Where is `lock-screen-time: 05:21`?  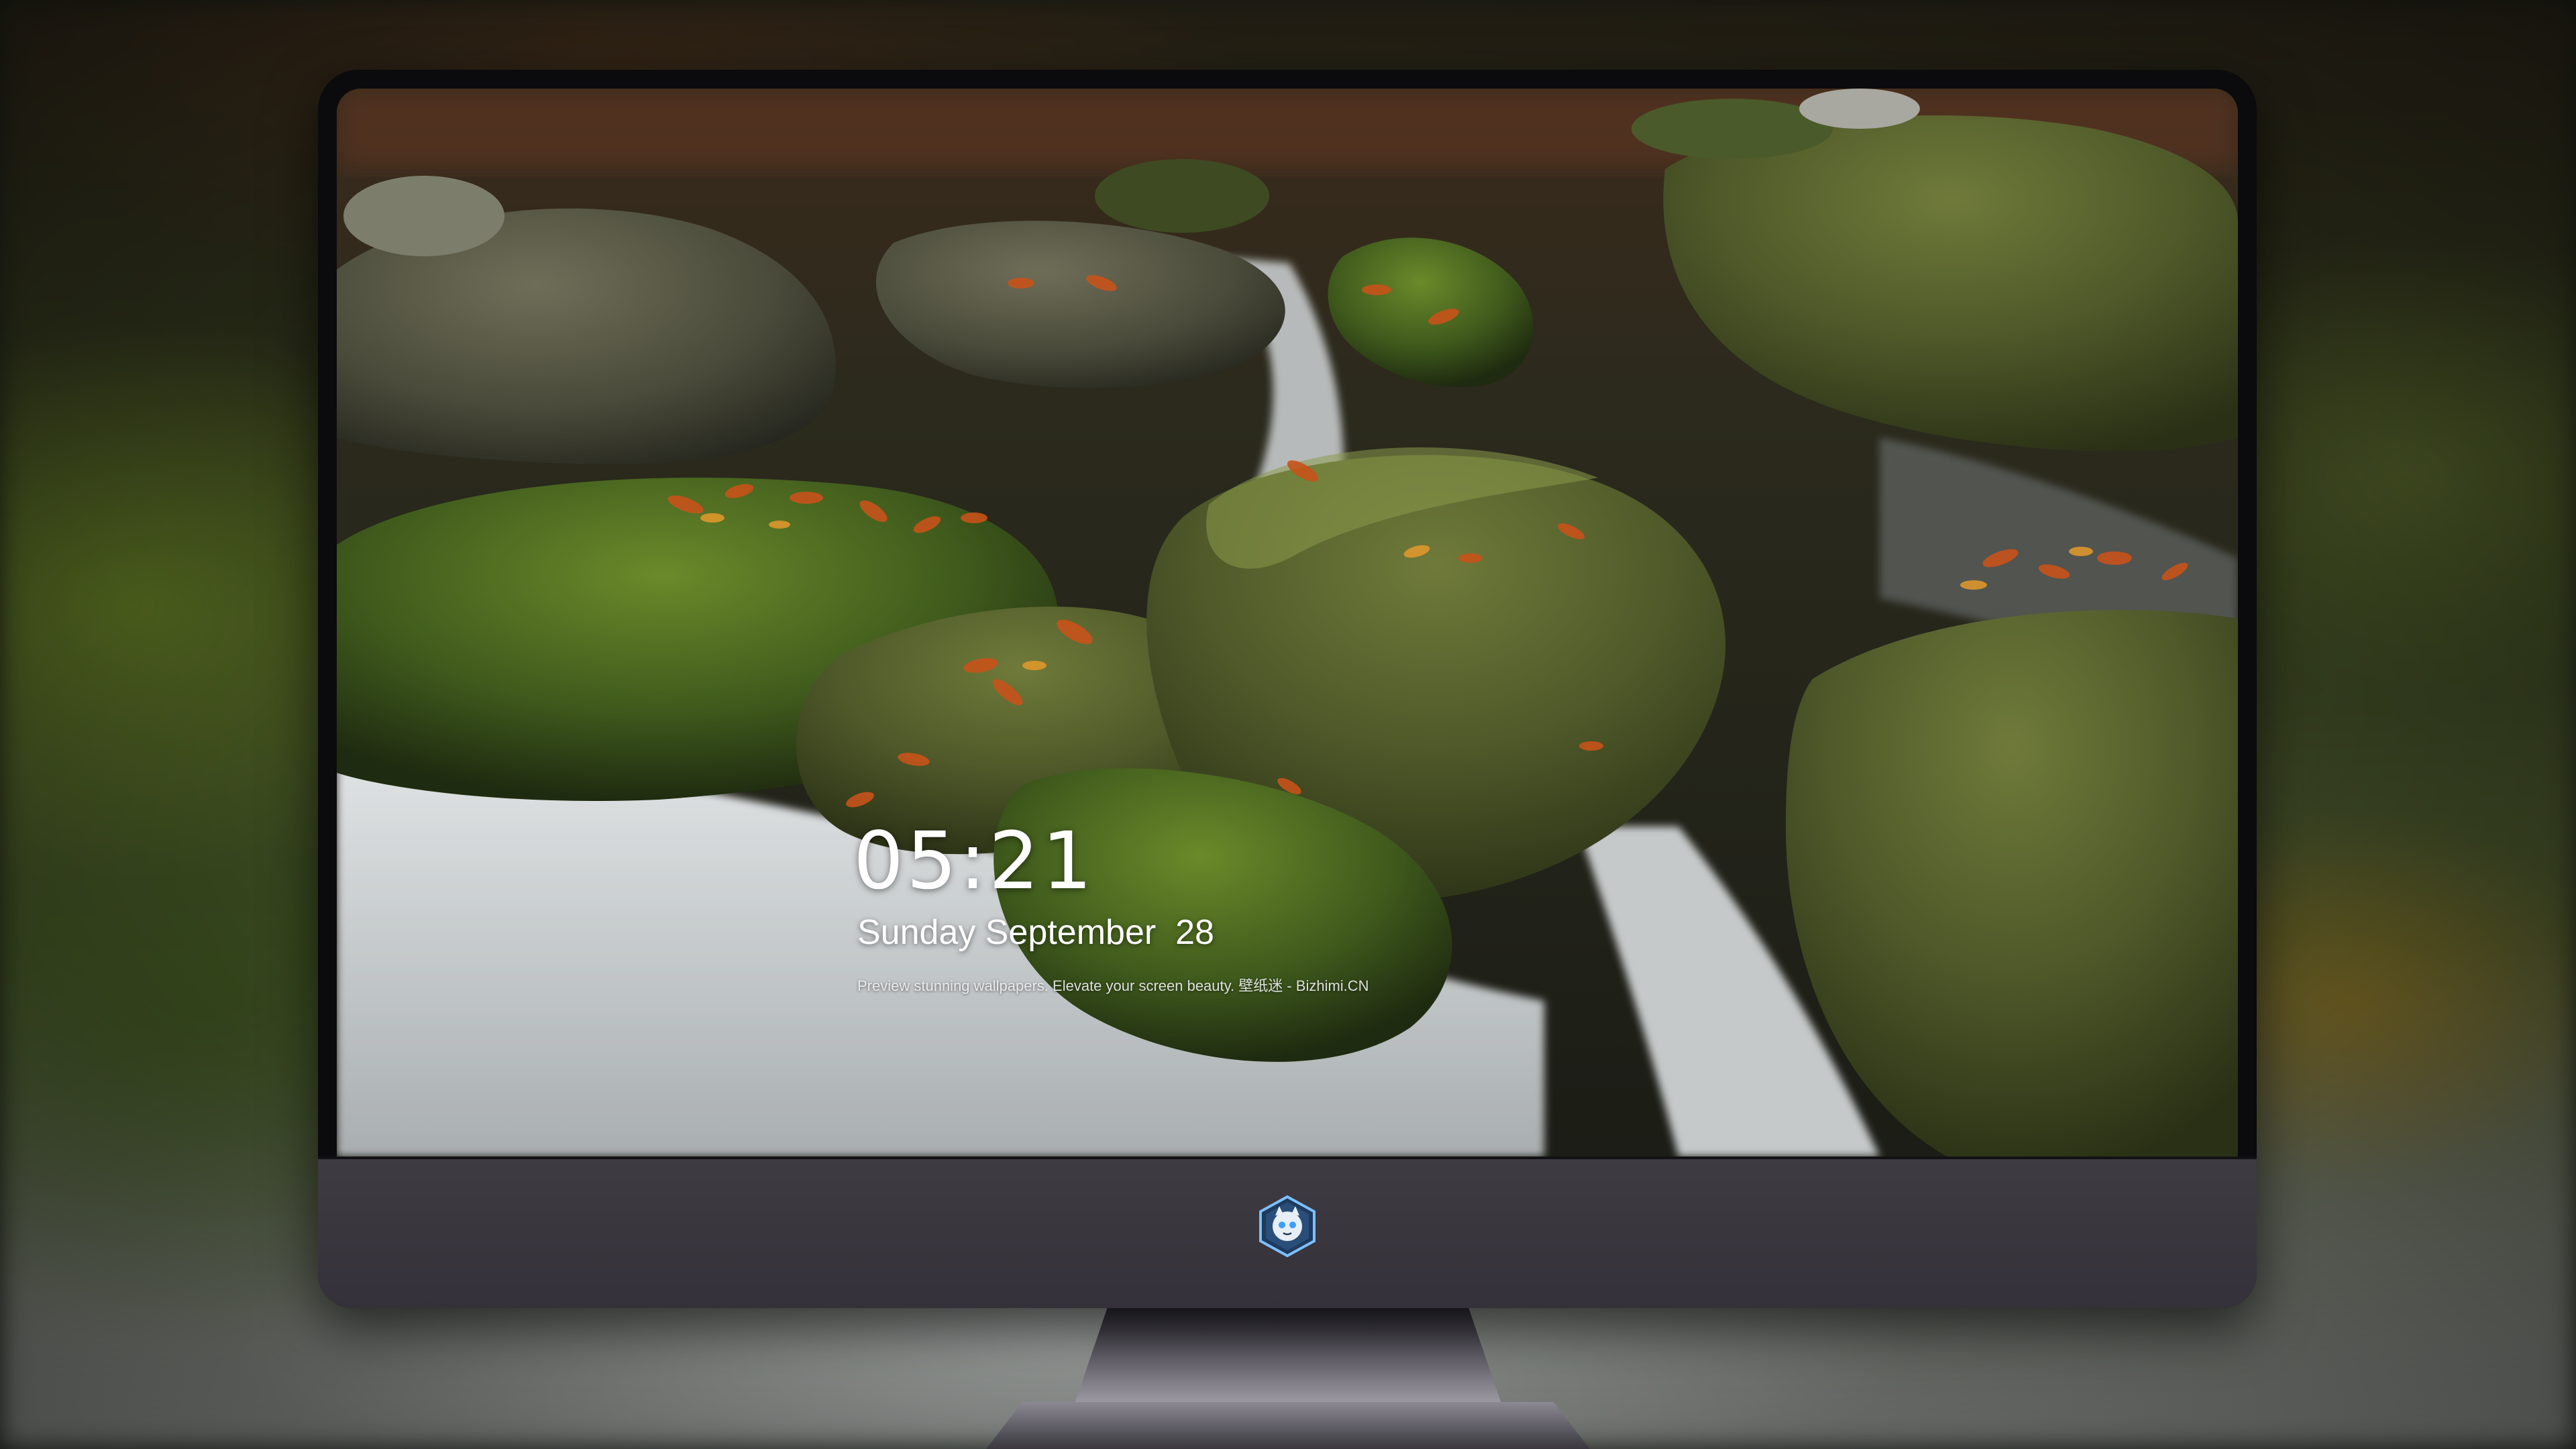 lock-screen-time: 05:21 is located at coordinates (974, 860).